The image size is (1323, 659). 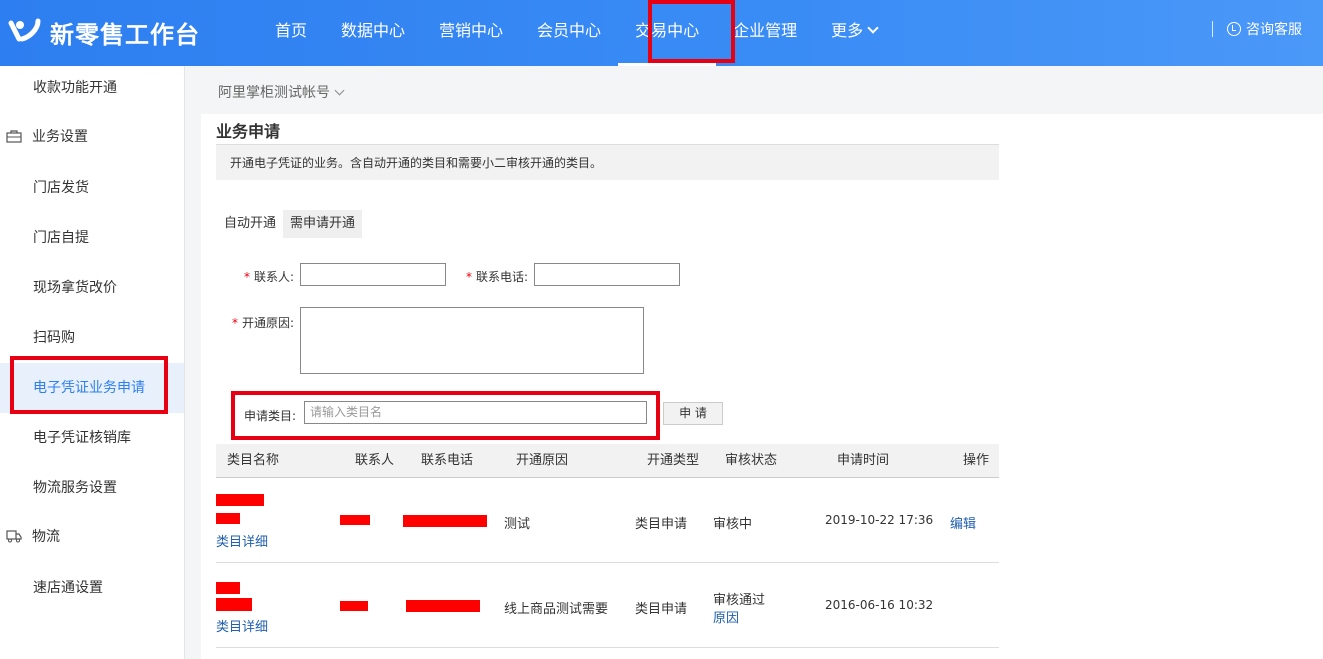 I want to click on sidebar-group-logistics: 物流, so click(x=92, y=537).